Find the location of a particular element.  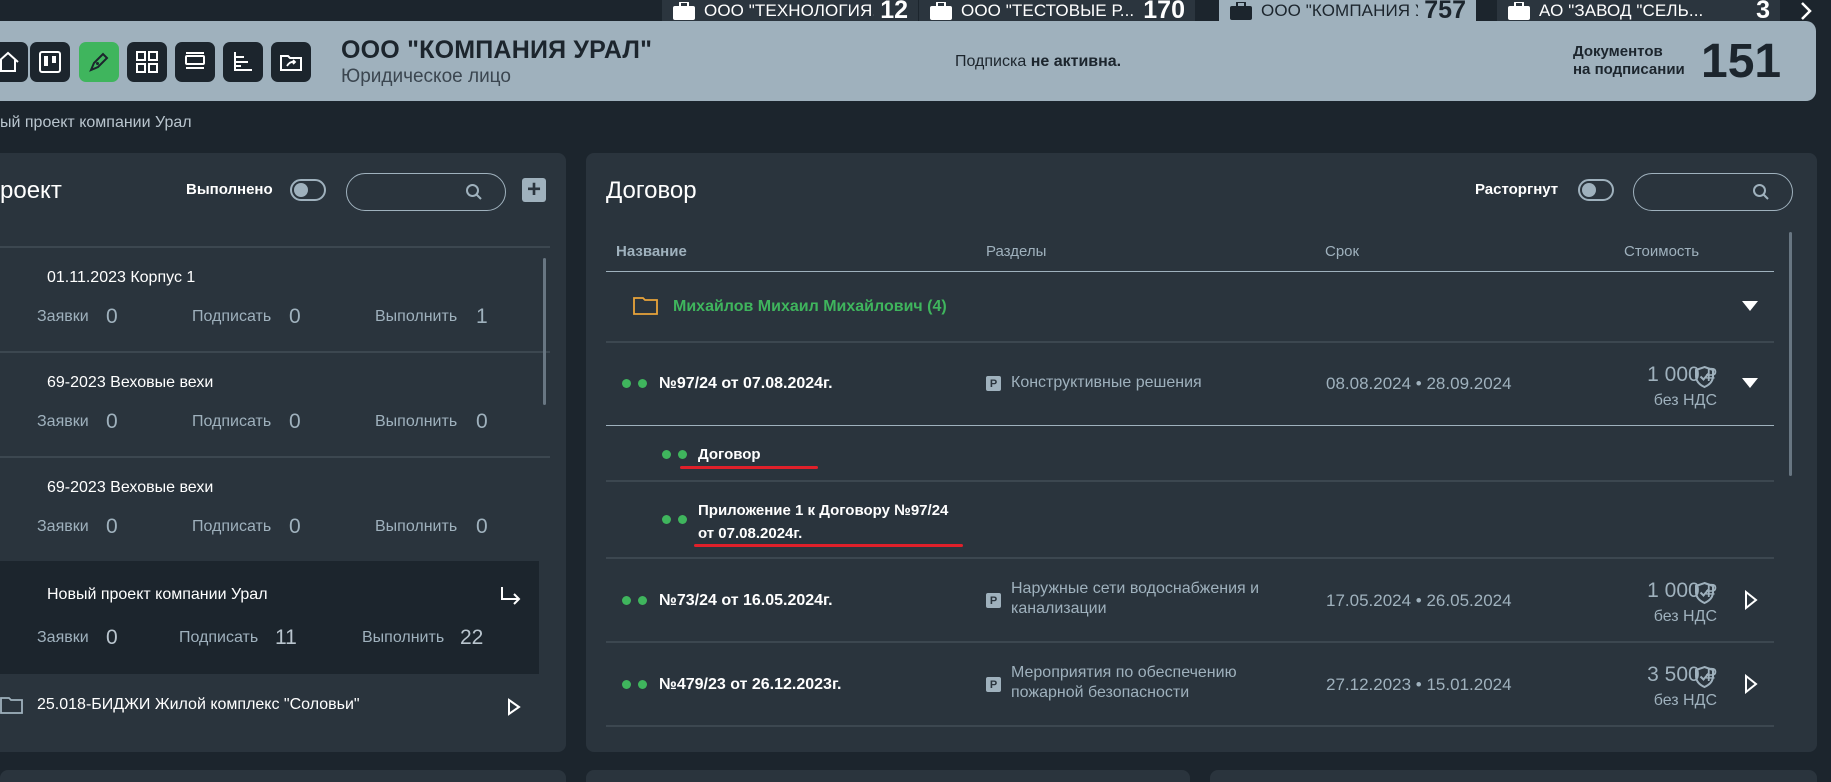

shared-folder-button is located at coordinates (291, 62).